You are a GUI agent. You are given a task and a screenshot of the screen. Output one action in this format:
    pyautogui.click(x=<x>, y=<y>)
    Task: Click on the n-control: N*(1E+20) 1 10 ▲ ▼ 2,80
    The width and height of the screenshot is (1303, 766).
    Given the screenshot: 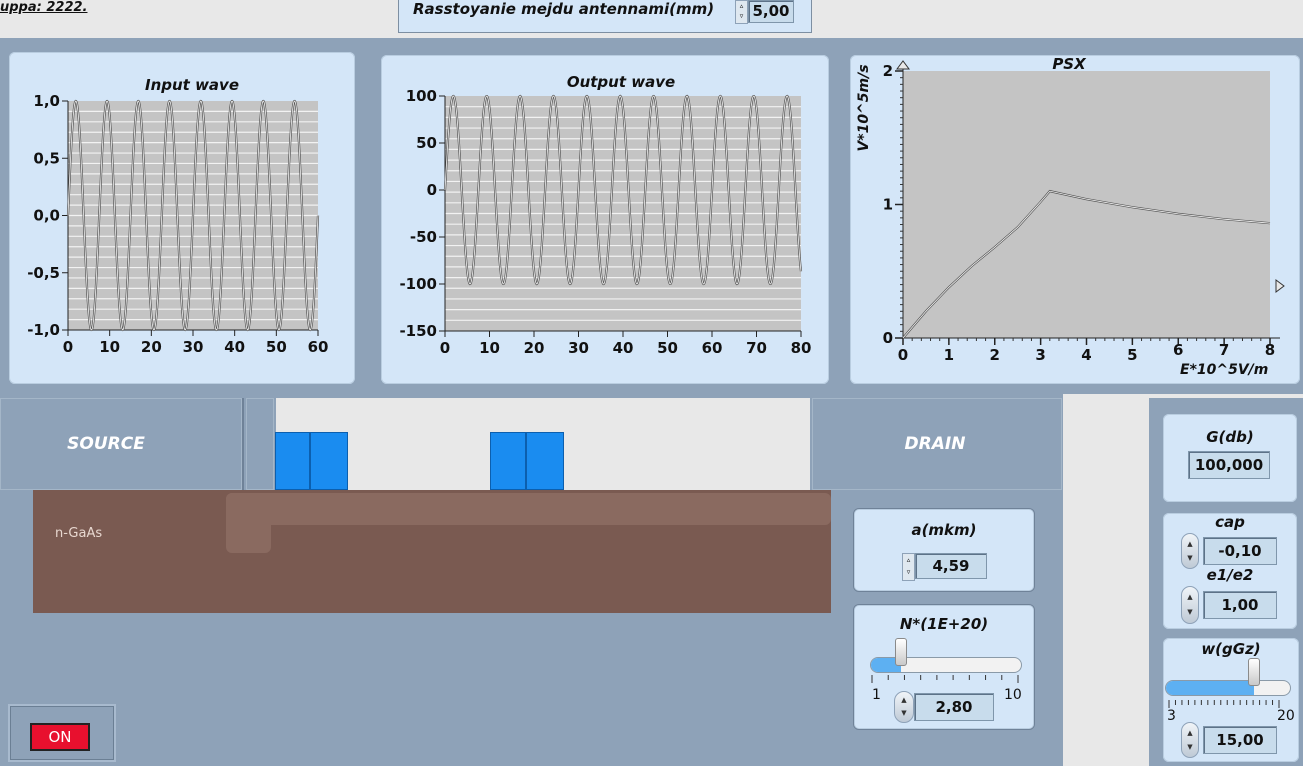 What is the action you would take?
    pyautogui.click(x=944, y=667)
    